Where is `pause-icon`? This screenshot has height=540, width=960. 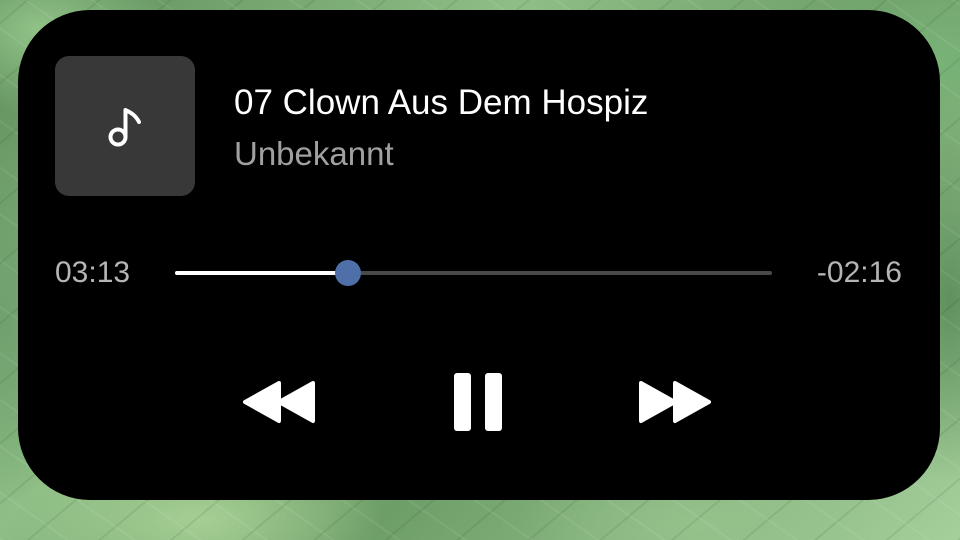
pause-icon is located at coordinates (478, 402).